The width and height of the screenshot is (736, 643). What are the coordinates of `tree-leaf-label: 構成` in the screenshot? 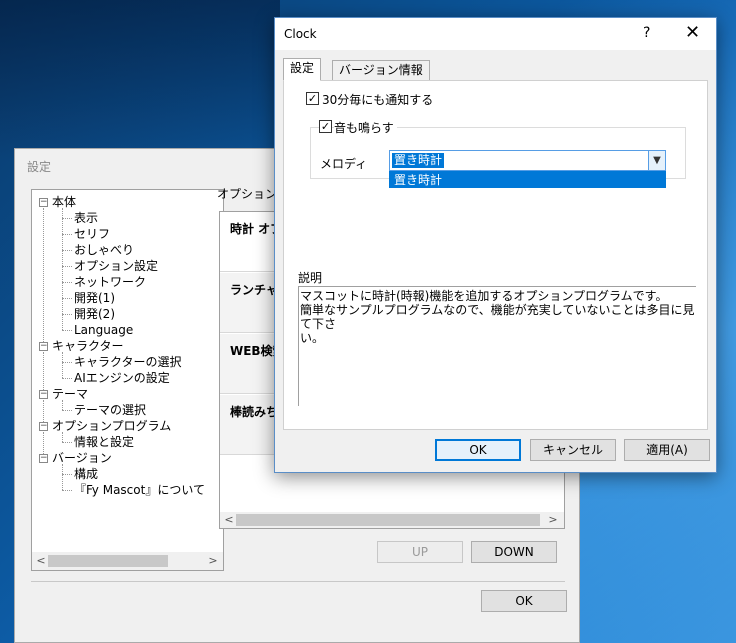 It's located at (86, 474).